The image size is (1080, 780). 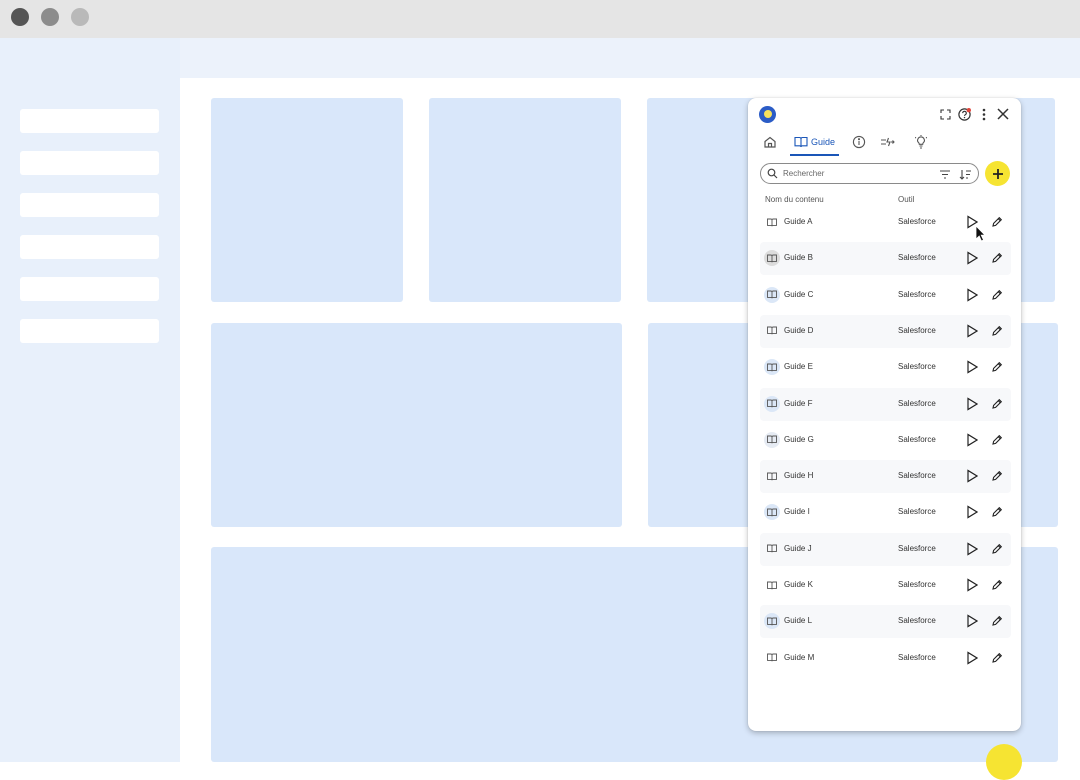 I want to click on guide-name: Guide M, so click(x=799, y=657).